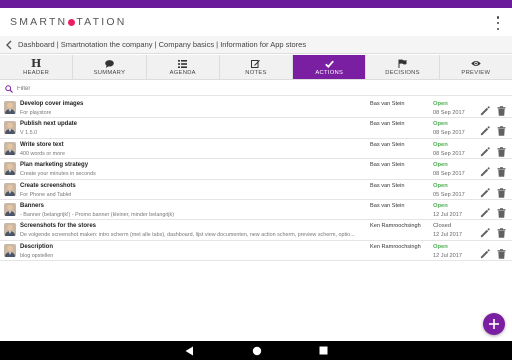  Describe the element at coordinates (256, 4) in the screenshot. I see `status-bar` at that location.